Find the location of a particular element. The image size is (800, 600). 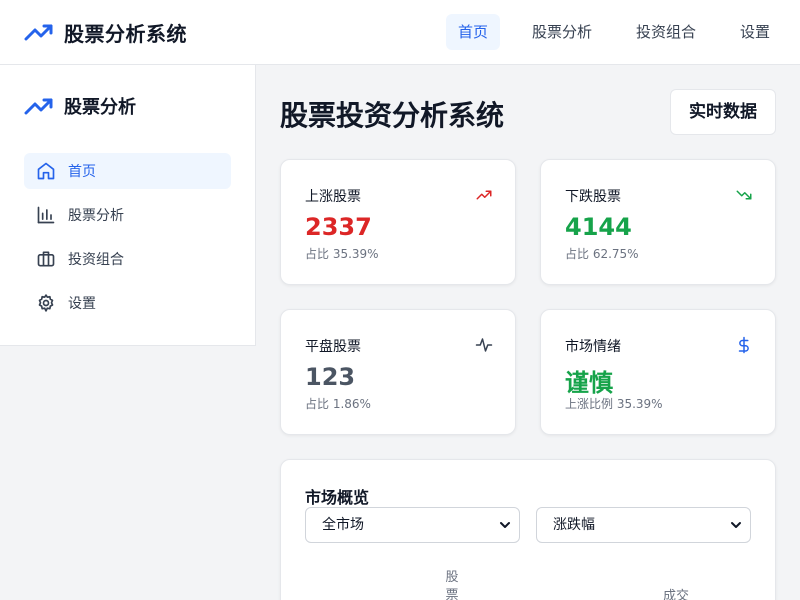

sidebar-menu: 首页 股票分析 投资组合 设置 is located at coordinates (127, 241).